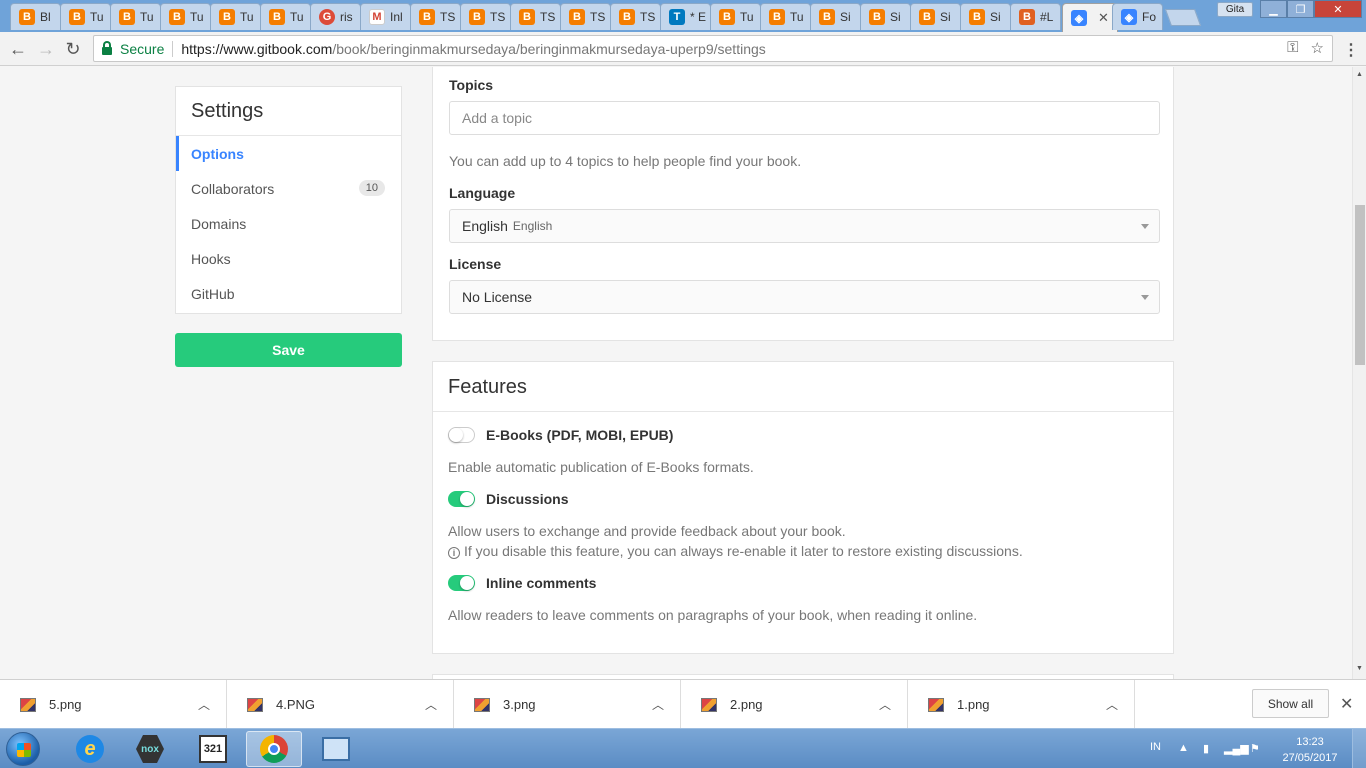  What do you see at coordinates (1359, 373) in the screenshot?
I see `page-scrollbar: ▲ ▼` at bounding box center [1359, 373].